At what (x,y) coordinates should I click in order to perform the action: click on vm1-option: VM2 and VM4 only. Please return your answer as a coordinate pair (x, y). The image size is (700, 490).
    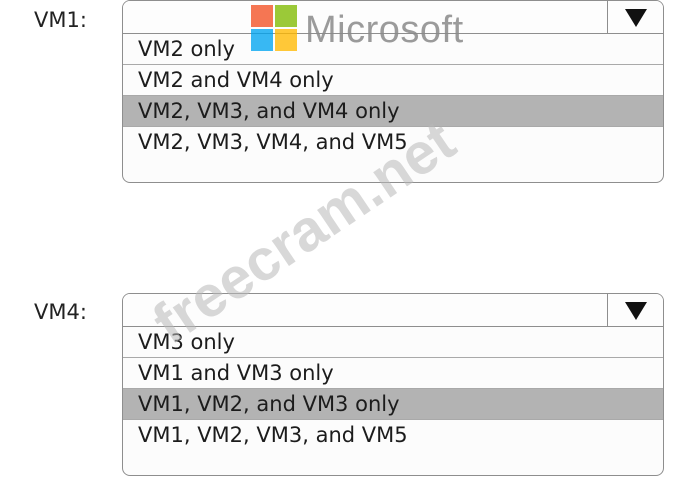
    Looking at the image, I should click on (393, 80).